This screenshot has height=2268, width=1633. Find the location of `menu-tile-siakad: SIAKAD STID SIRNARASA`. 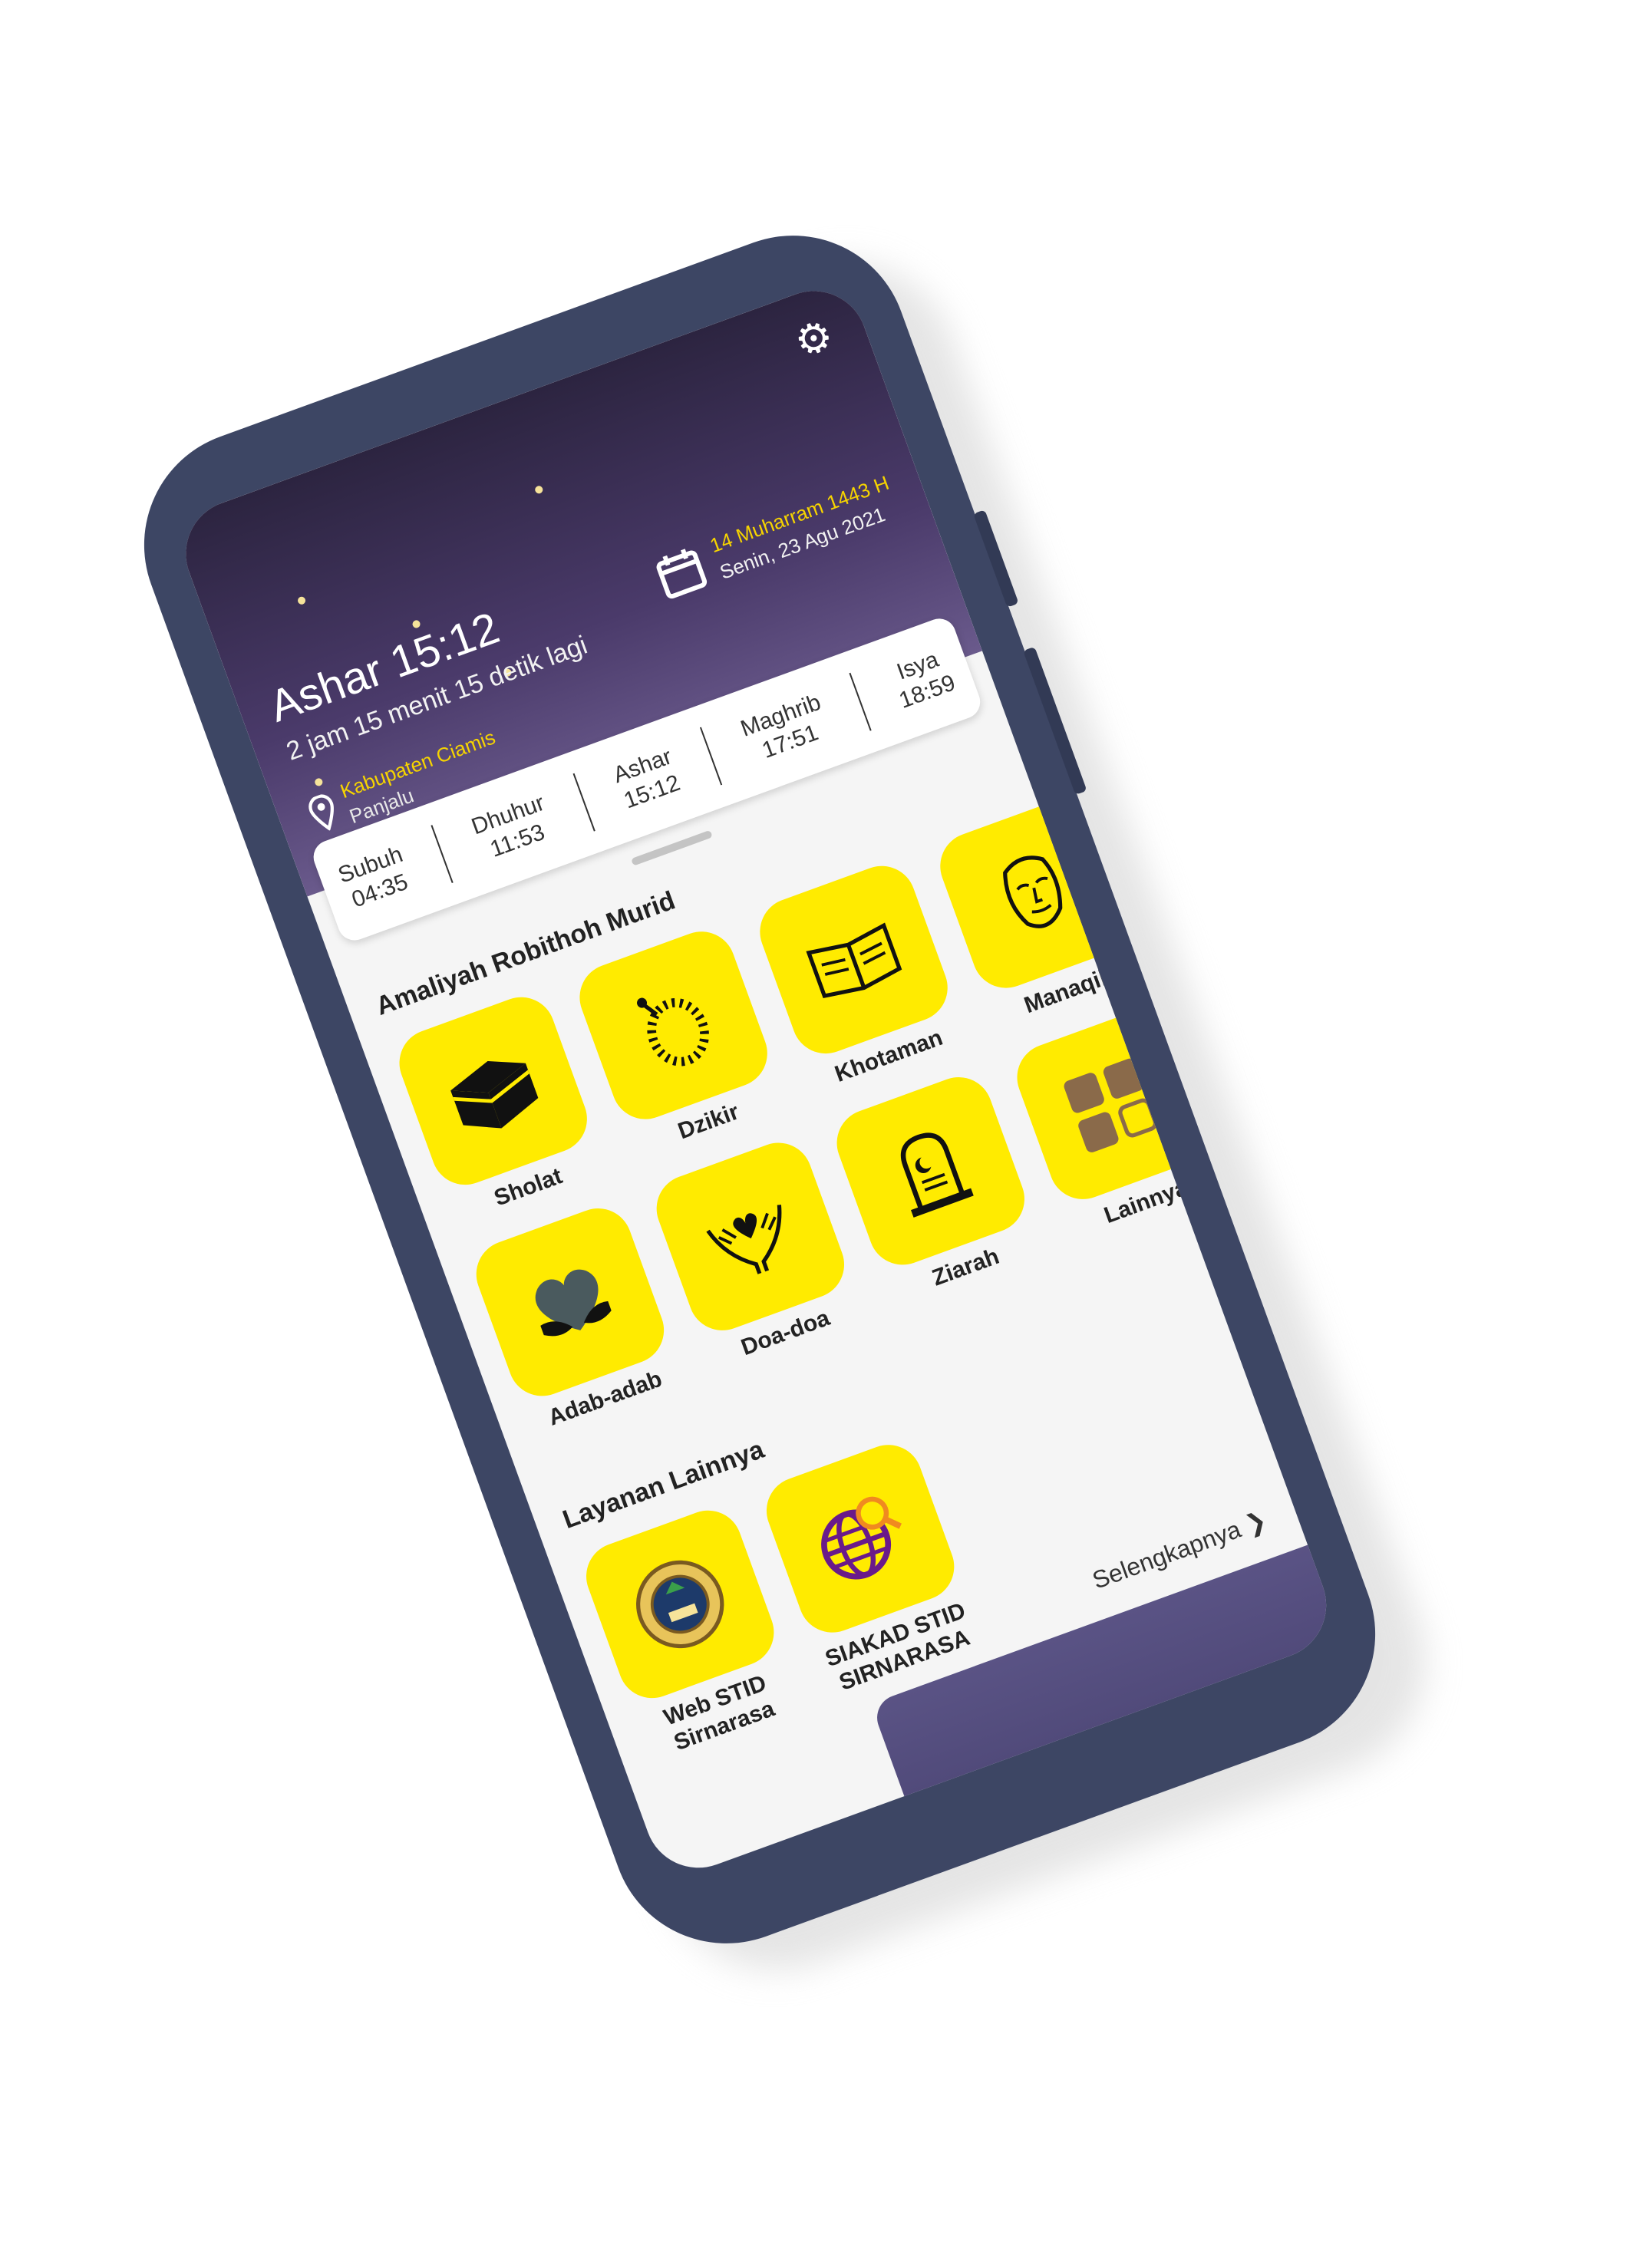

menu-tile-siakad: SIAKAD STID SIRNARASA is located at coordinates (871, 1567).